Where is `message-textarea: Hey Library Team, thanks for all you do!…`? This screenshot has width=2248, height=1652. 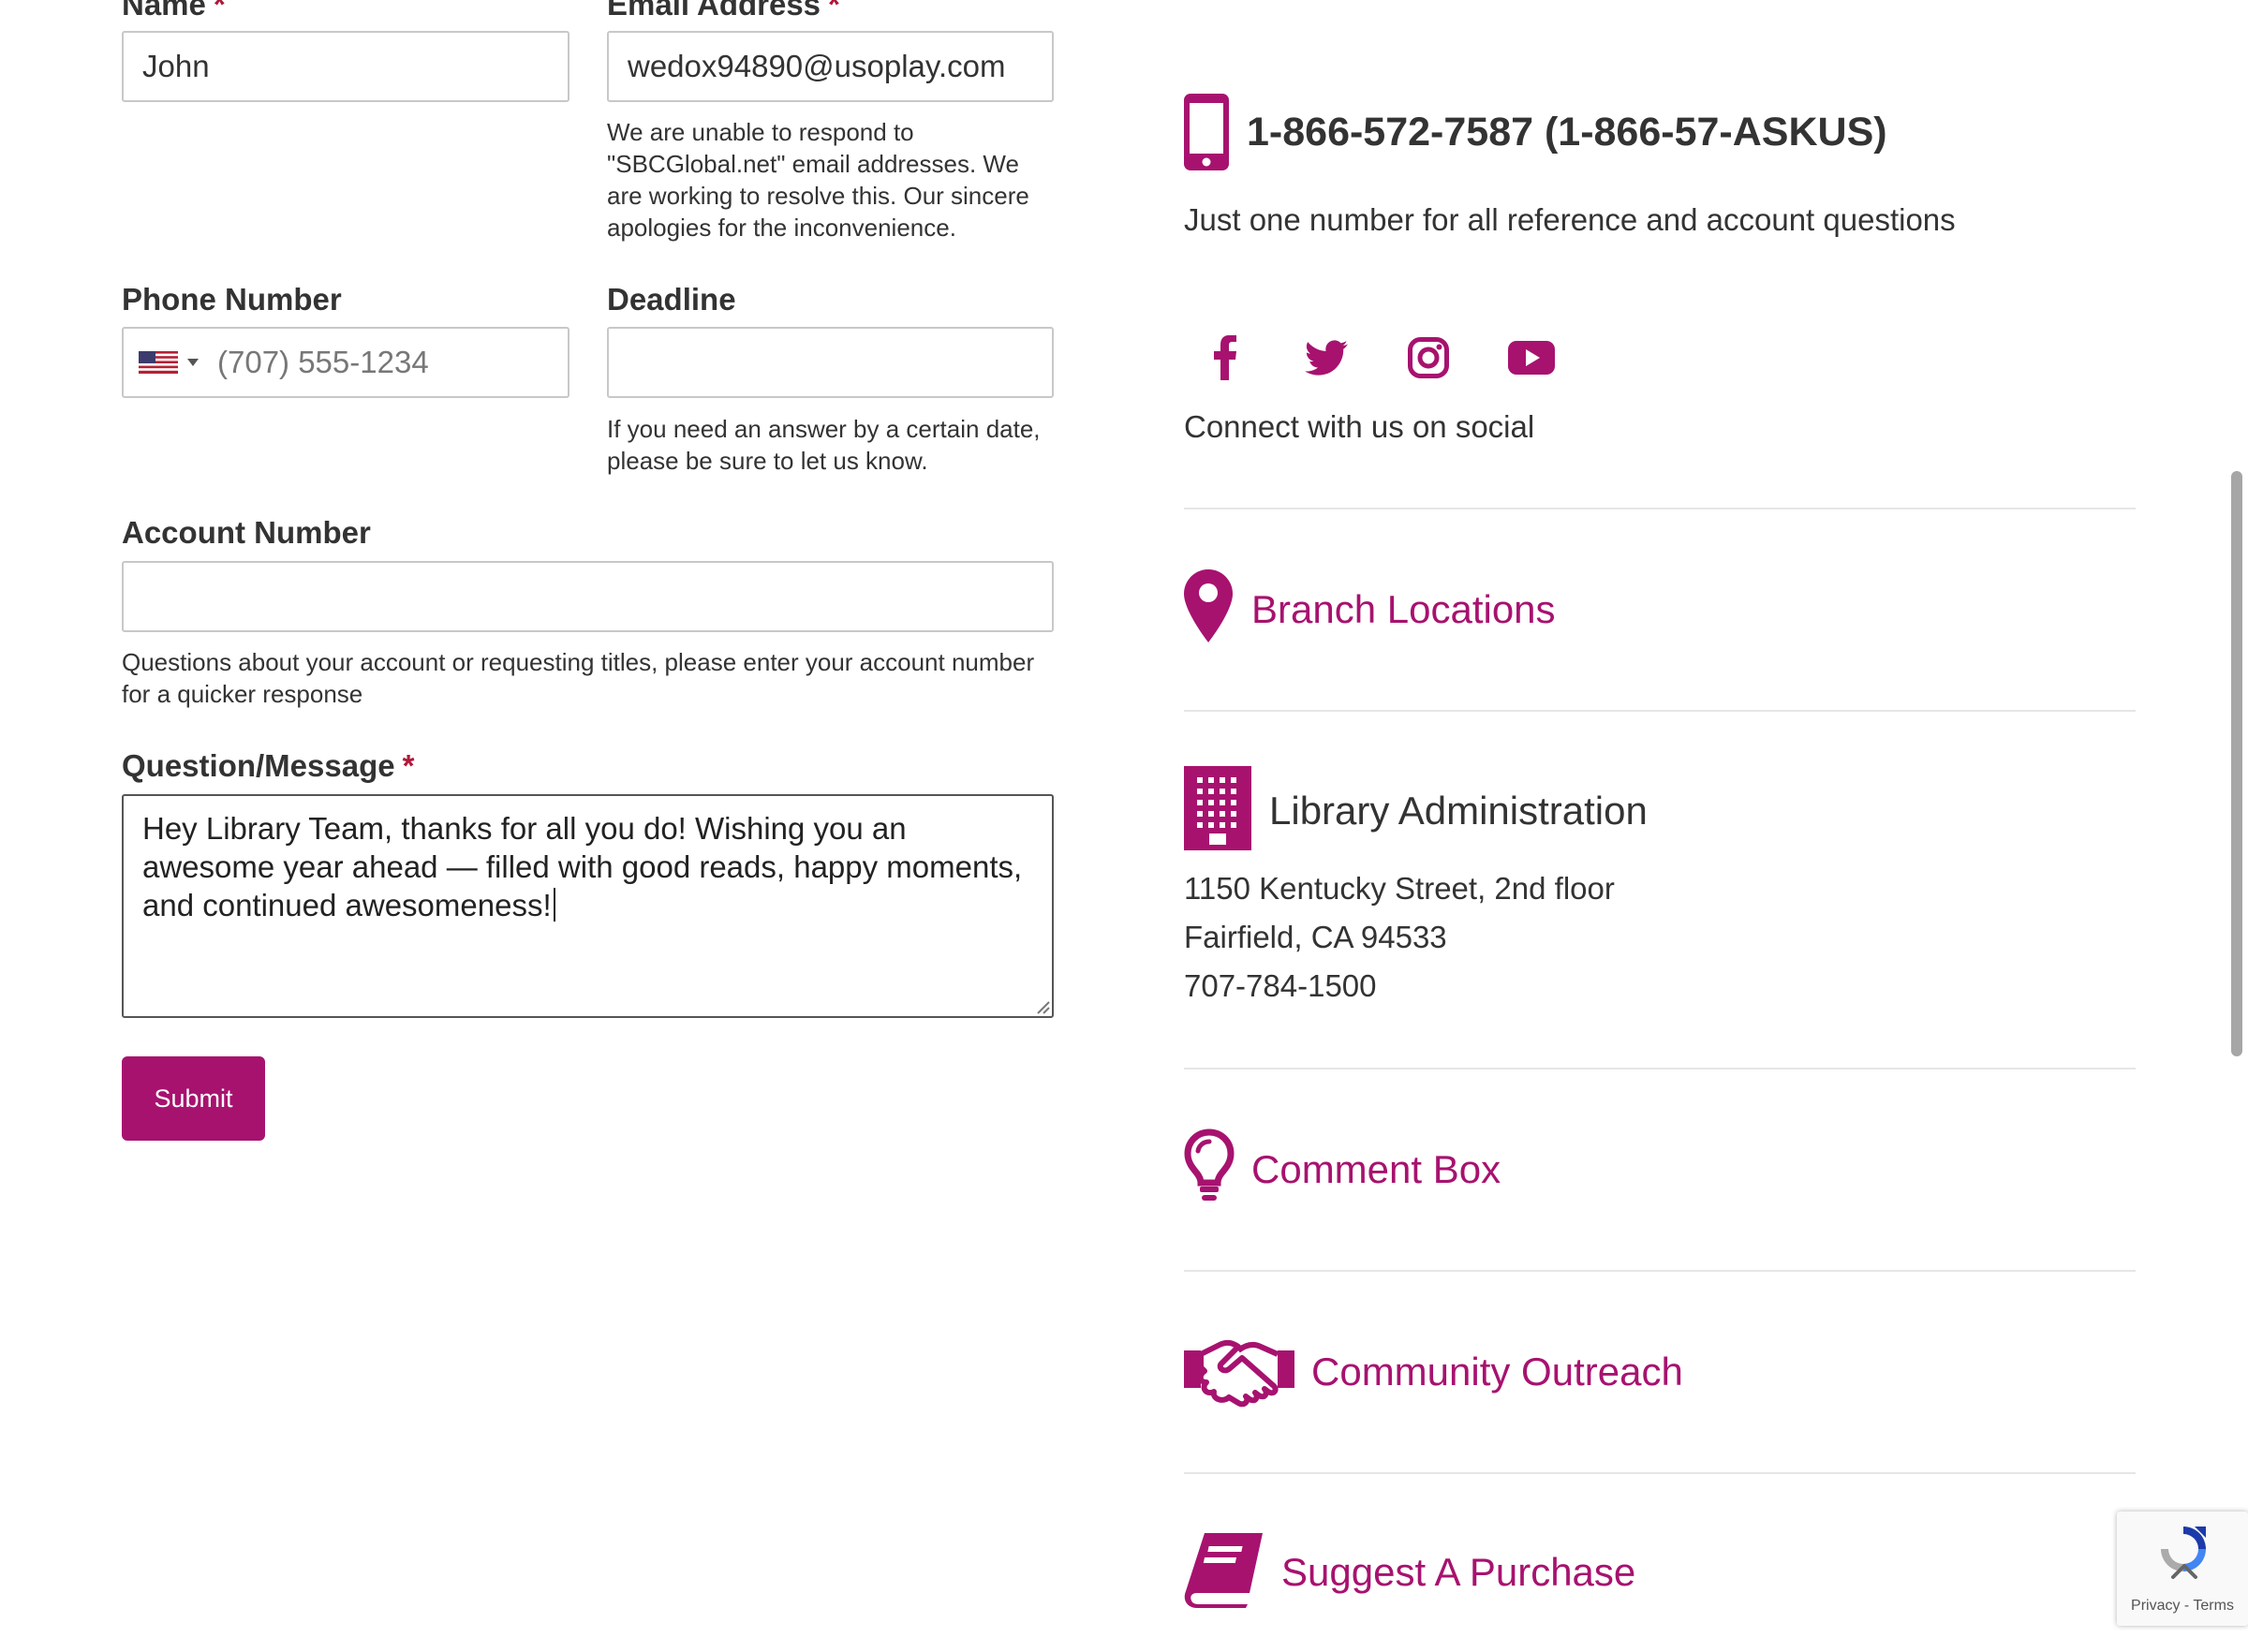 message-textarea: Hey Library Team, thanks for all you do!… is located at coordinates (588, 906).